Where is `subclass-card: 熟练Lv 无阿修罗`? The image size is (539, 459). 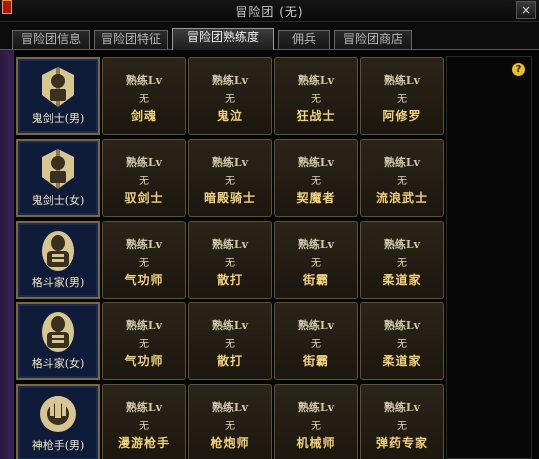 subclass-card: 熟练Lv 无阿修罗 is located at coordinates (402, 96).